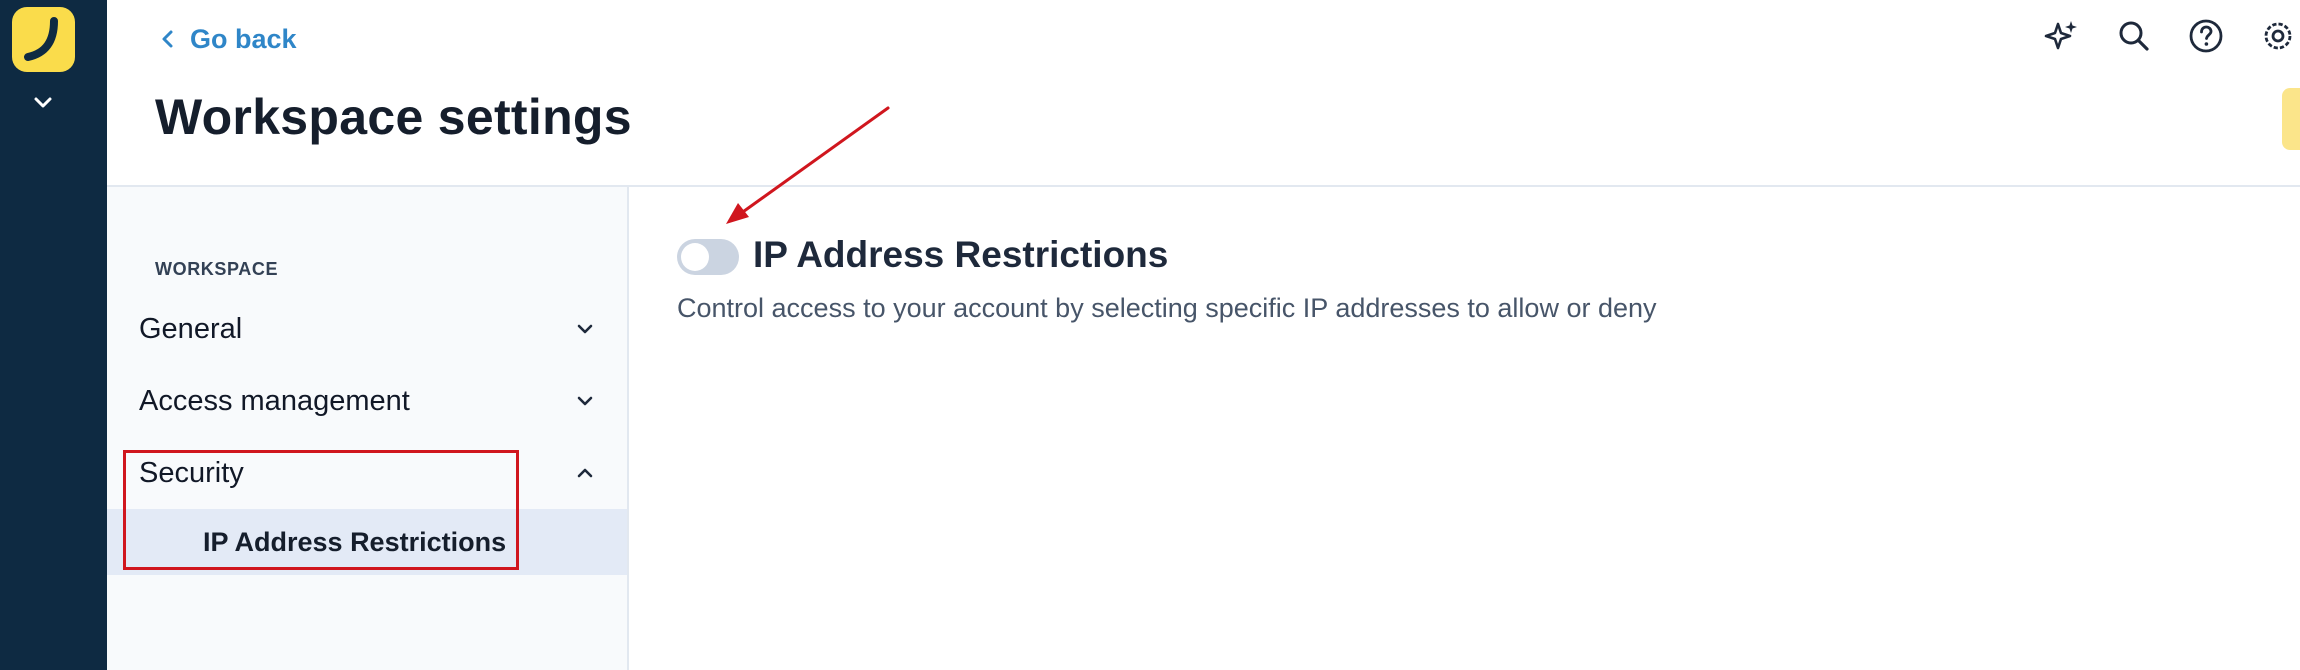 The height and width of the screenshot is (670, 2300). What do you see at coordinates (961, 254) in the screenshot?
I see `content-title: IP Address Restrictions` at bounding box center [961, 254].